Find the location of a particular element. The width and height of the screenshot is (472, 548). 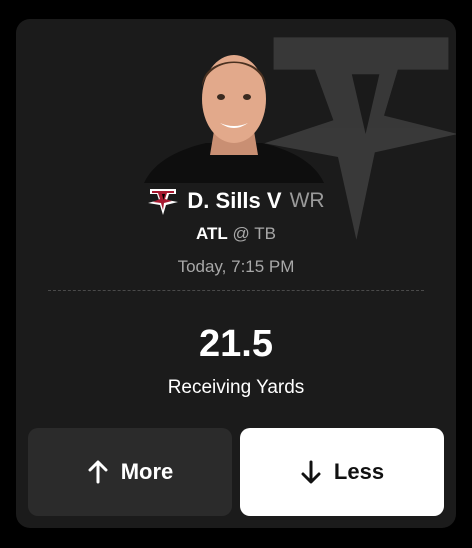

less-button: Less is located at coordinates (342, 472).